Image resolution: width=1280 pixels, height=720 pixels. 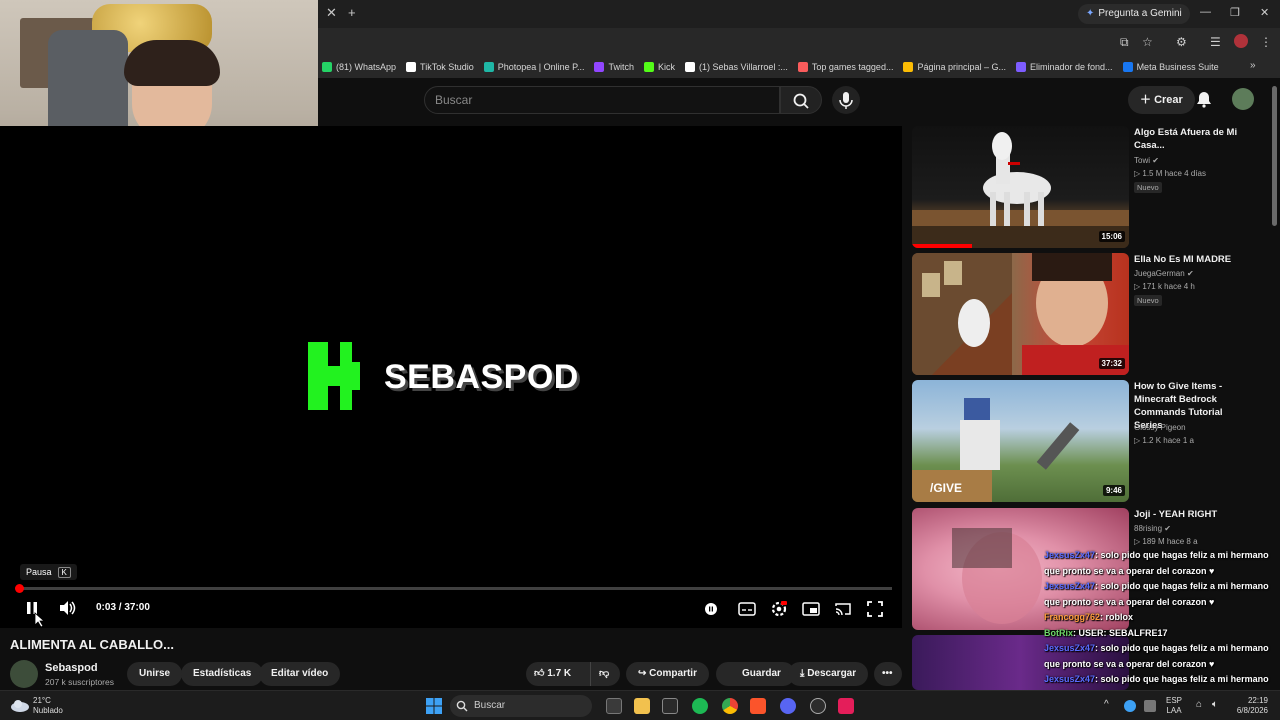 What do you see at coordinates (1168, 440) in the screenshot?
I see `recommendation-meta: 1.2 K hace 1 a` at bounding box center [1168, 440].